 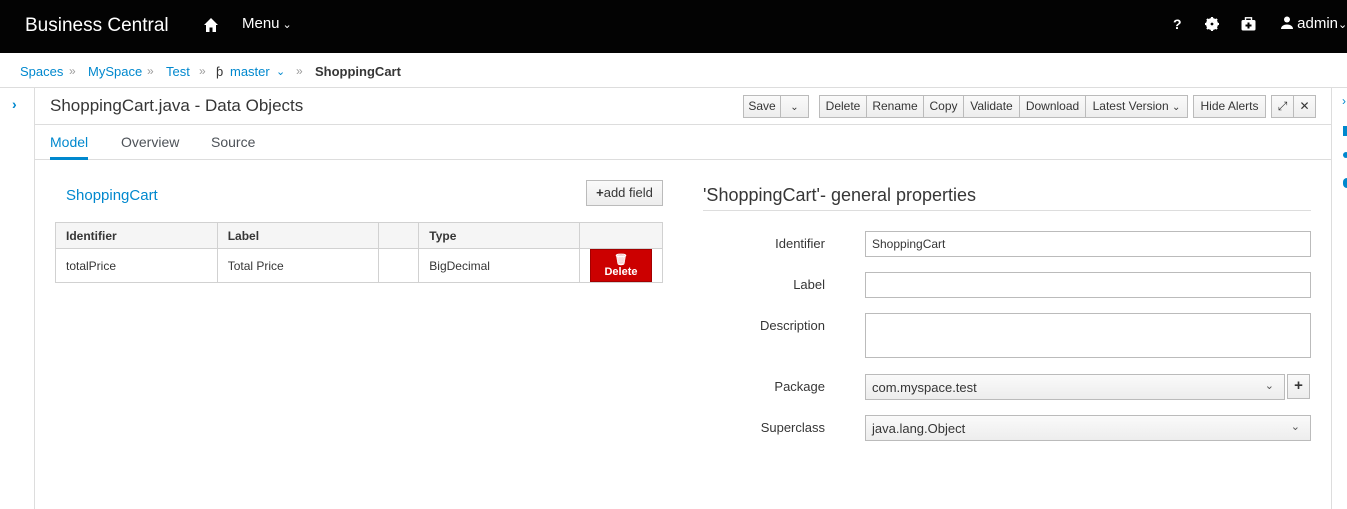 I want to click on superclass-label: Superclass, so click(x=792, y=427).